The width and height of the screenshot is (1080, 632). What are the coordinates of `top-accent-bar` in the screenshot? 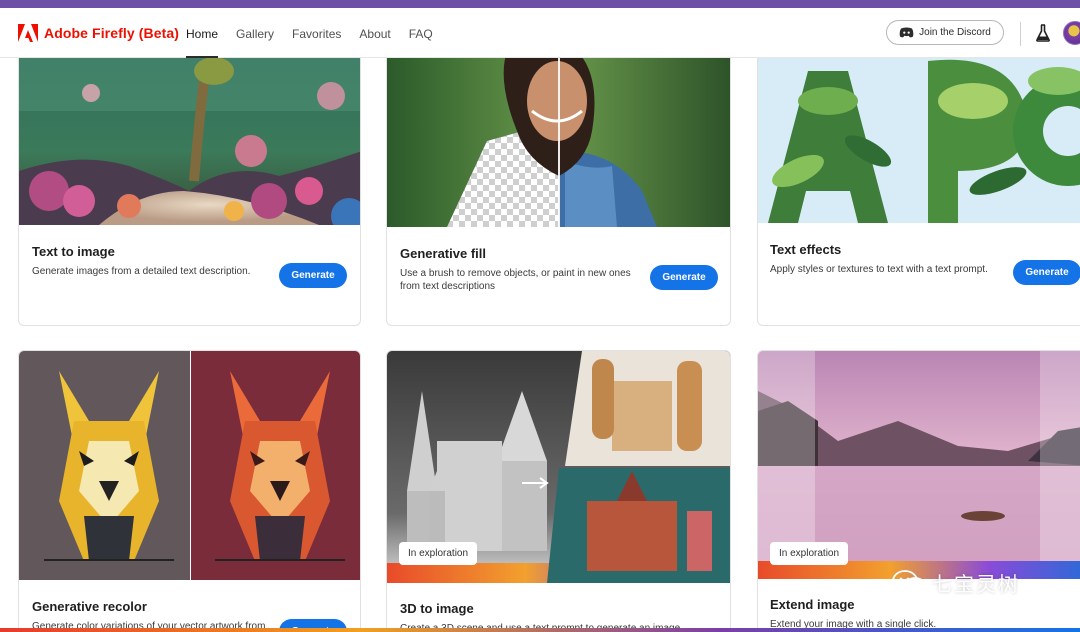 It's located at (540, 4).